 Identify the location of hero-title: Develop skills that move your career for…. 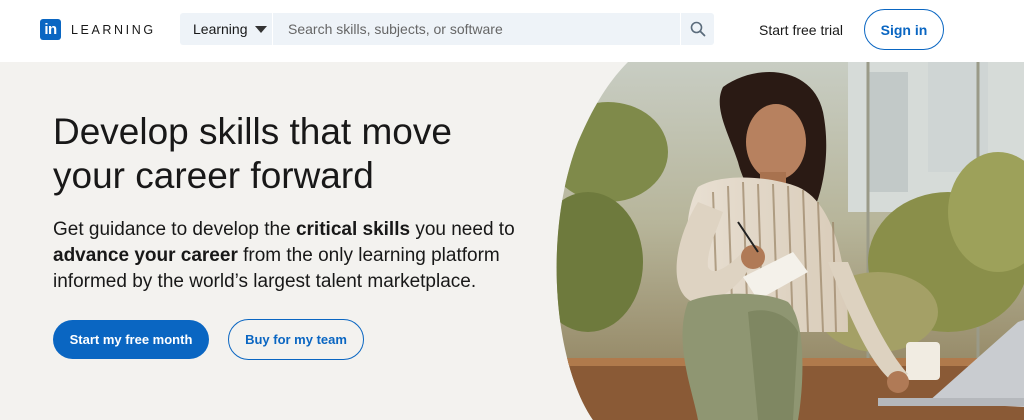
(313, 154).